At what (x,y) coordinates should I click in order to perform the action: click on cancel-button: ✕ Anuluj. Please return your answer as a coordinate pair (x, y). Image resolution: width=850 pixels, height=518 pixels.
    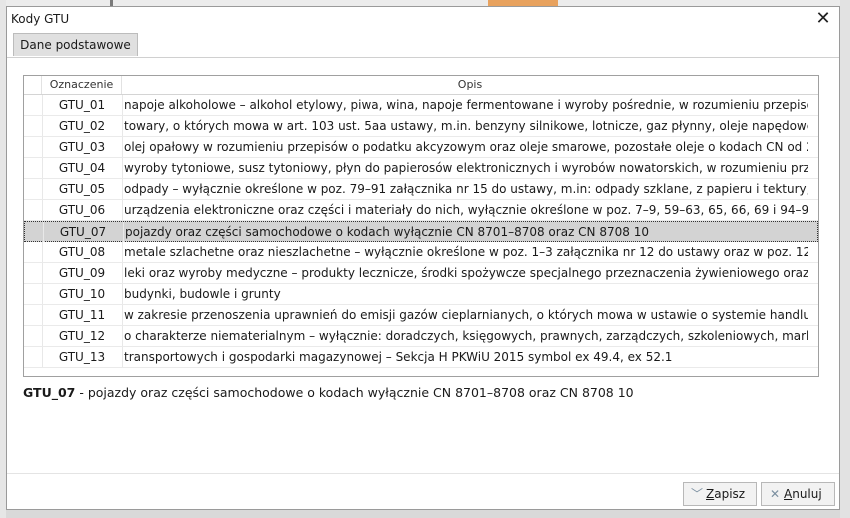
    Looking at the image, I should click on (798, 494).